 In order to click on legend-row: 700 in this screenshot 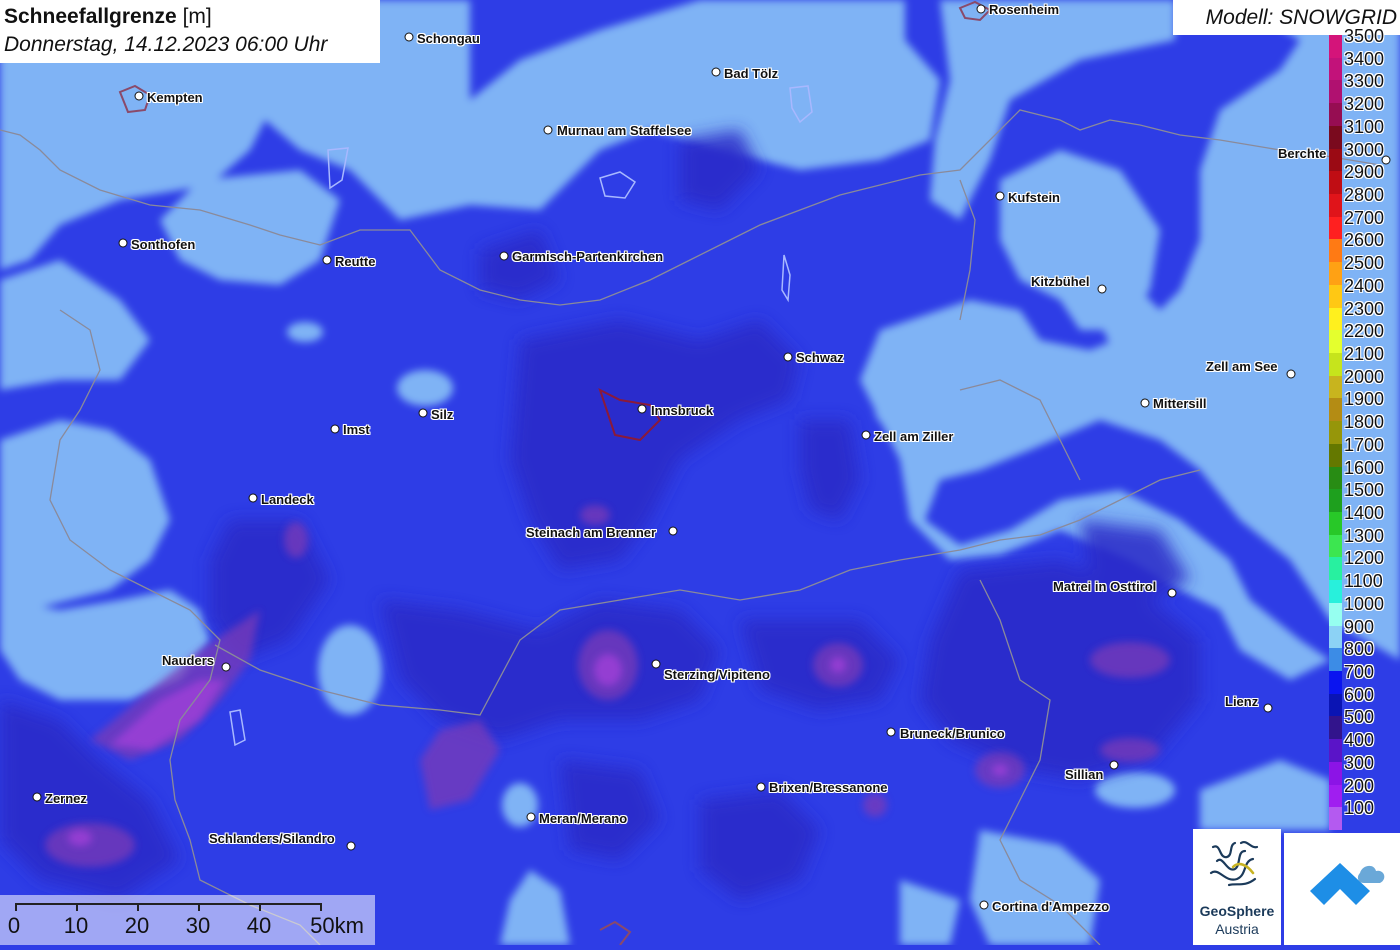, I will do `click(1362, 676)`.